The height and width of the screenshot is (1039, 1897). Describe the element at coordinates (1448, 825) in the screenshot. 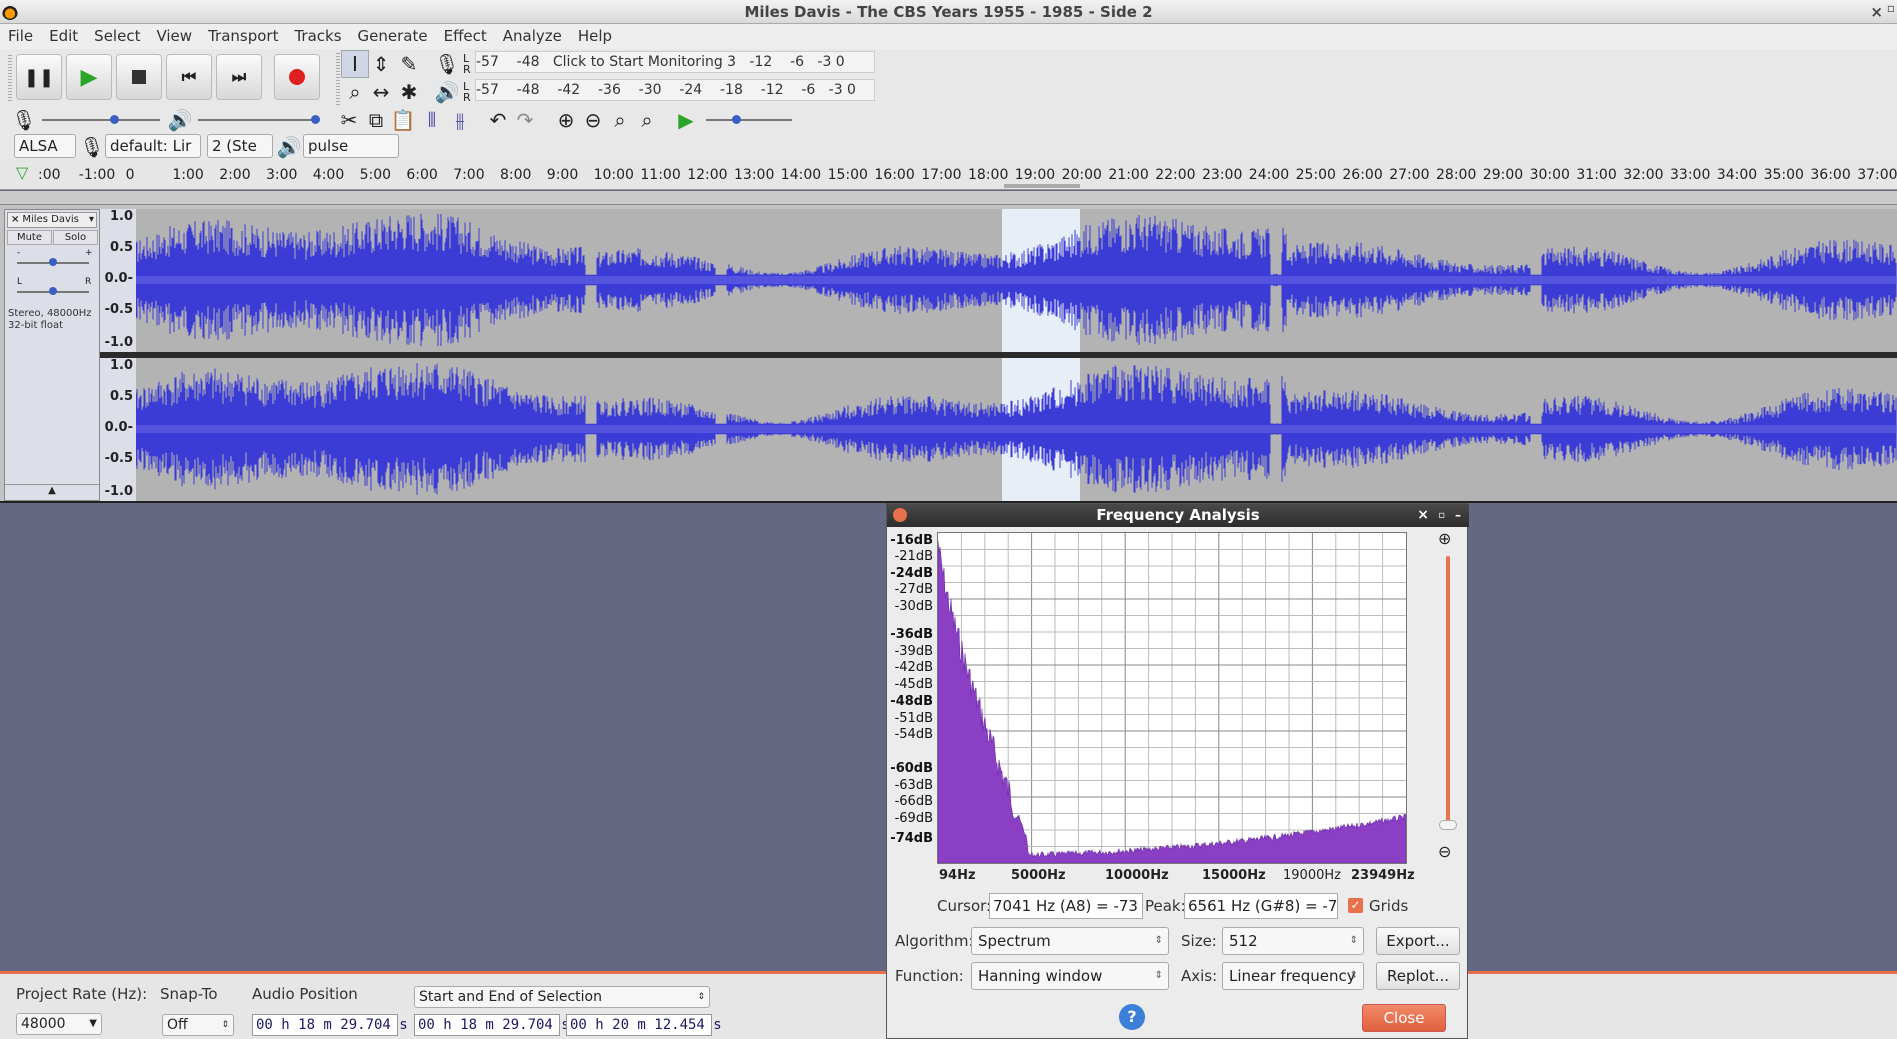

I see `vertical-zoom-thumb` at that location.